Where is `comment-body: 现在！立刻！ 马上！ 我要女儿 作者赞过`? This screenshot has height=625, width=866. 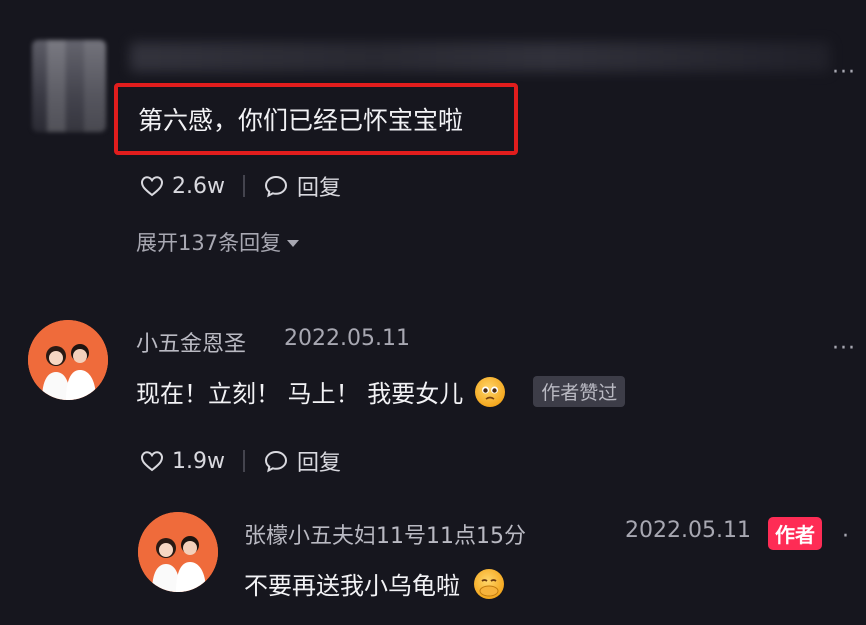 comment-body: 现在！立刻！ 马上！ 我要女儿 作者赞过 is located at coordinates (381, 391).